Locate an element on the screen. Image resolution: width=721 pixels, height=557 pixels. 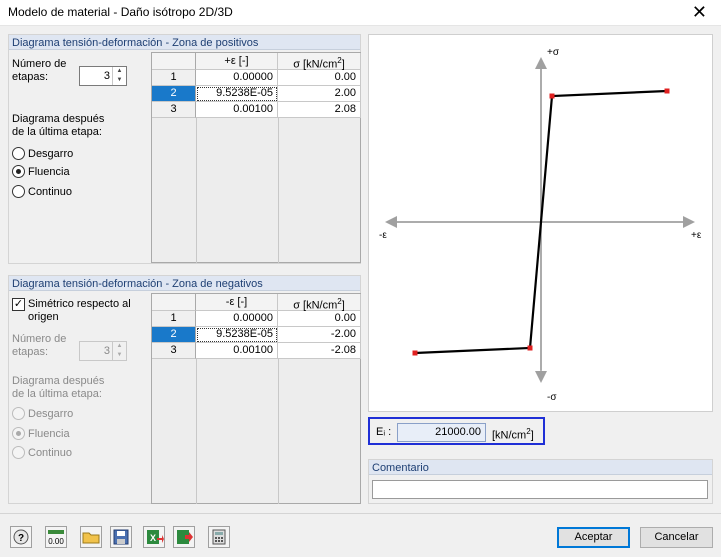
ei-unit: [kN/cm2] is located at coordinates (513, 434).